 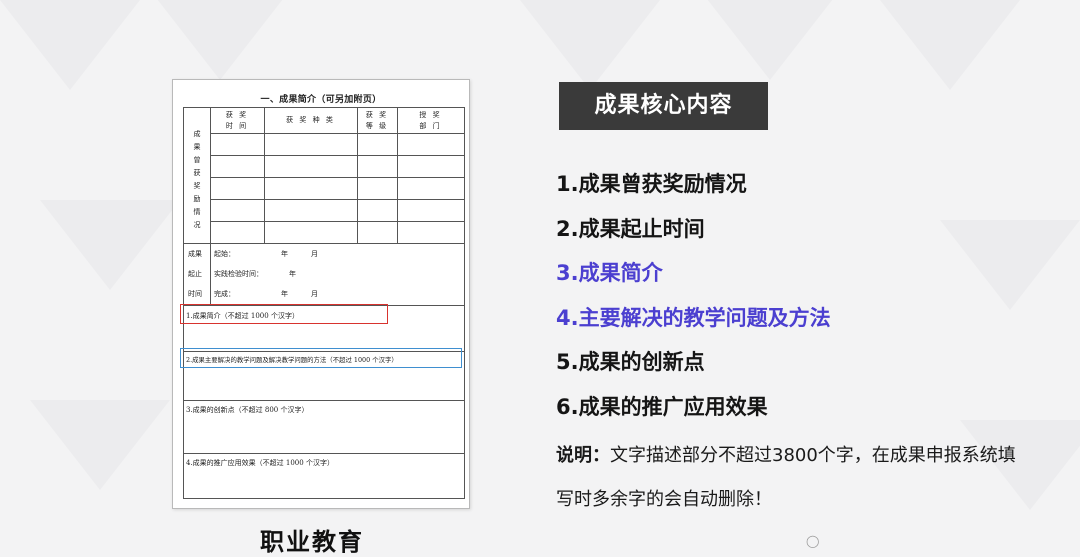 I want to click on period-label-3: 时间, so click(x=195, y=294).